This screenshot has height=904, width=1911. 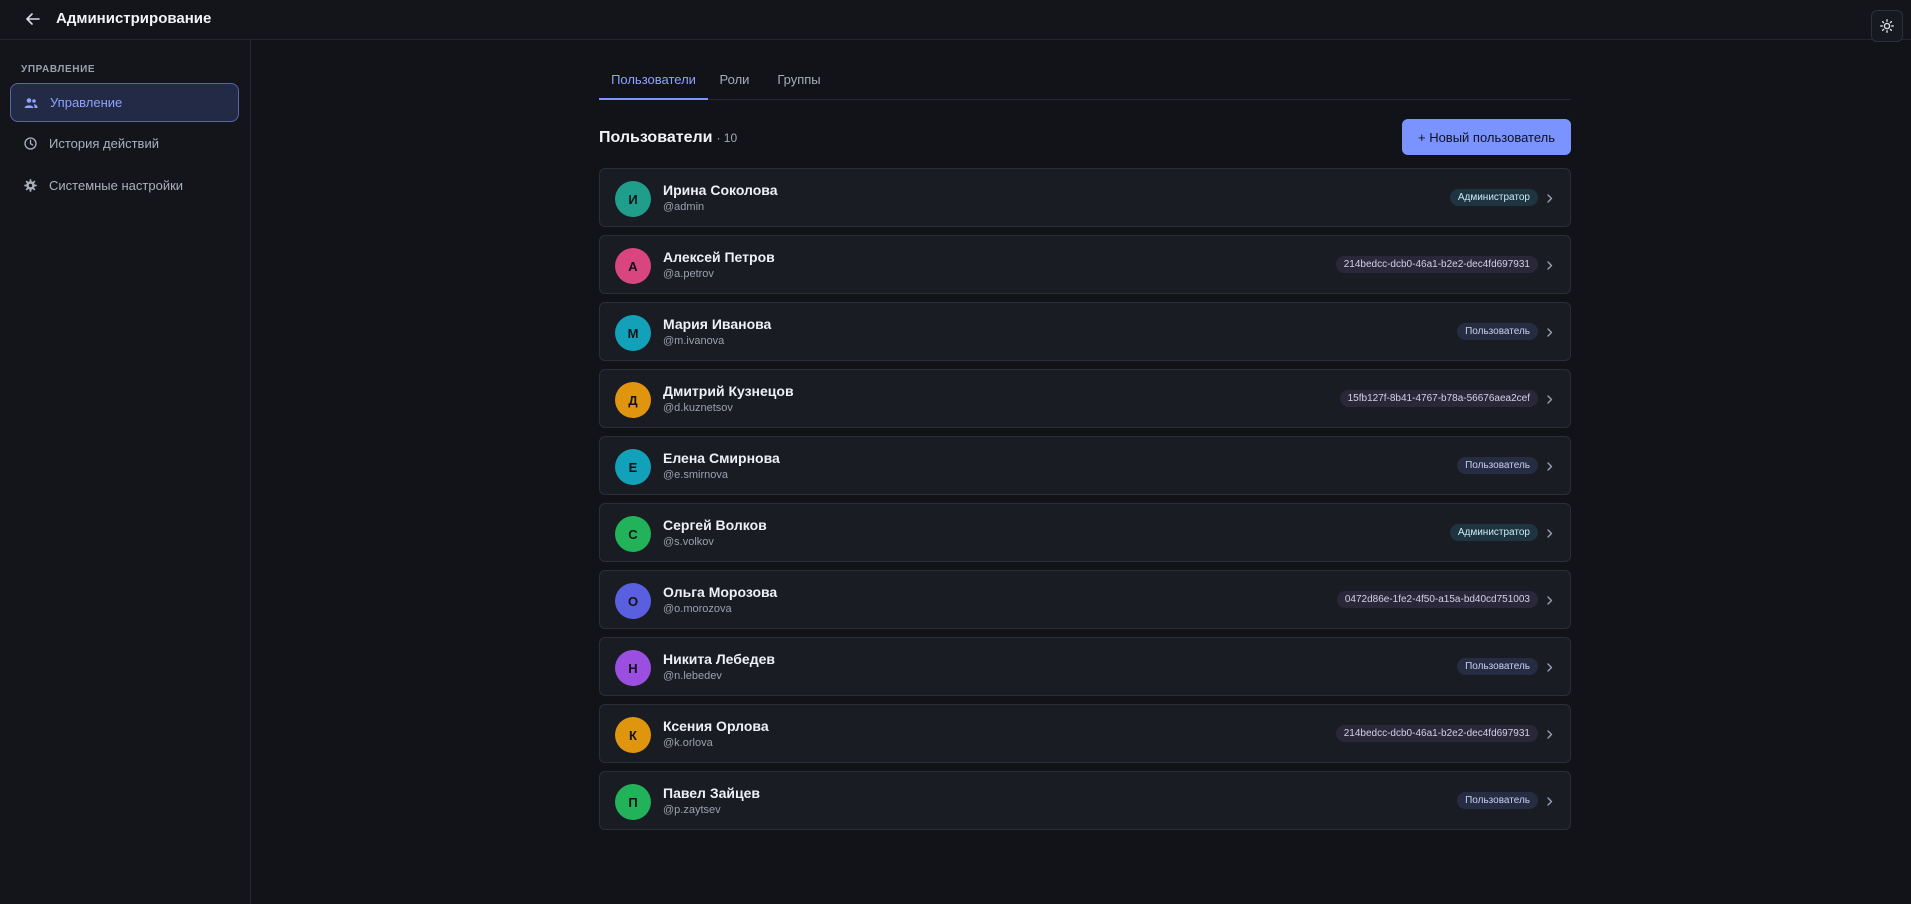 What do you see at coordinates (1085, 465) in the screenshot?
I see `user-row: Е Елена Смирнова @e.smirnova Пользователь` at bounding box center [1085, 465].